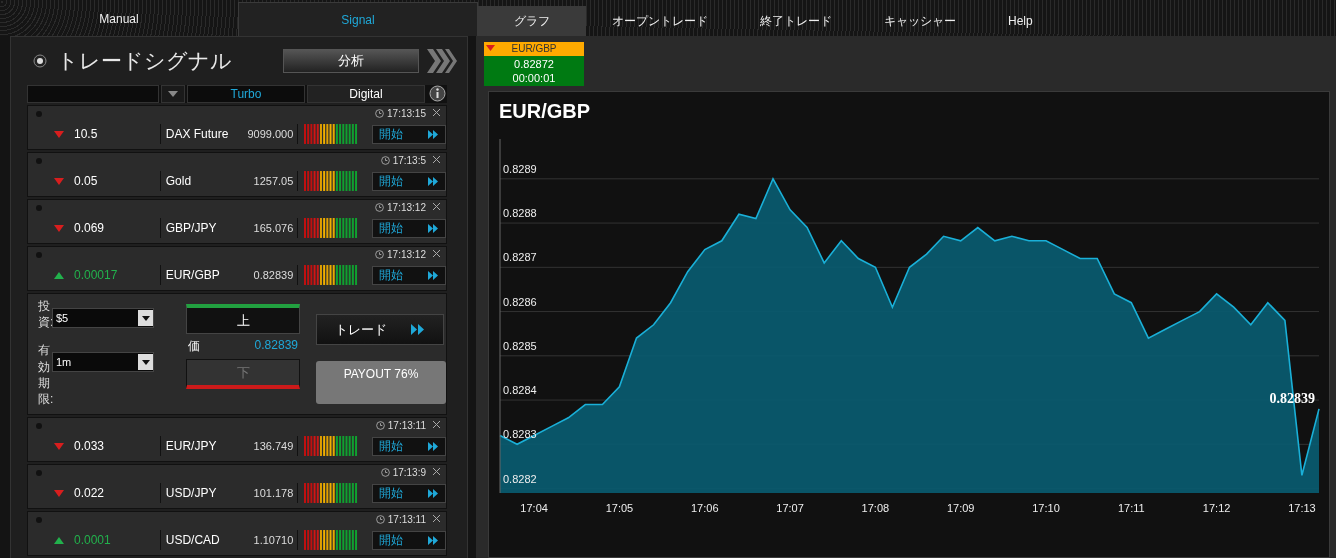 This screenshot has width=1336, height=558. Describe the element at coordinates (273, 446) in the screenshot. I see `asset-price: 136.749` at that location.